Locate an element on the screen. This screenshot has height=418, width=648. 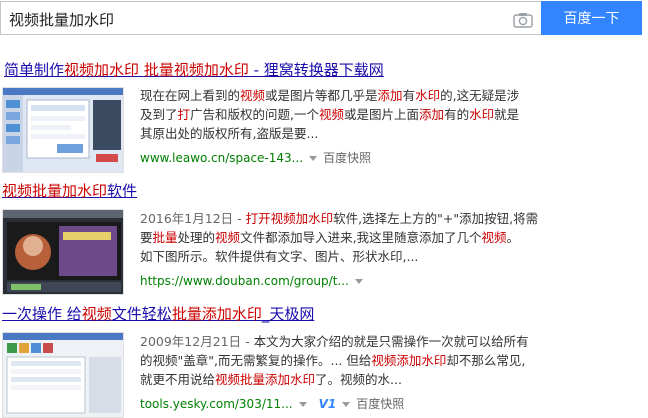
result-title-link: 一次操作 给视频文件轻松批量添加水印_天极网 is located at coordinates (158, 314).